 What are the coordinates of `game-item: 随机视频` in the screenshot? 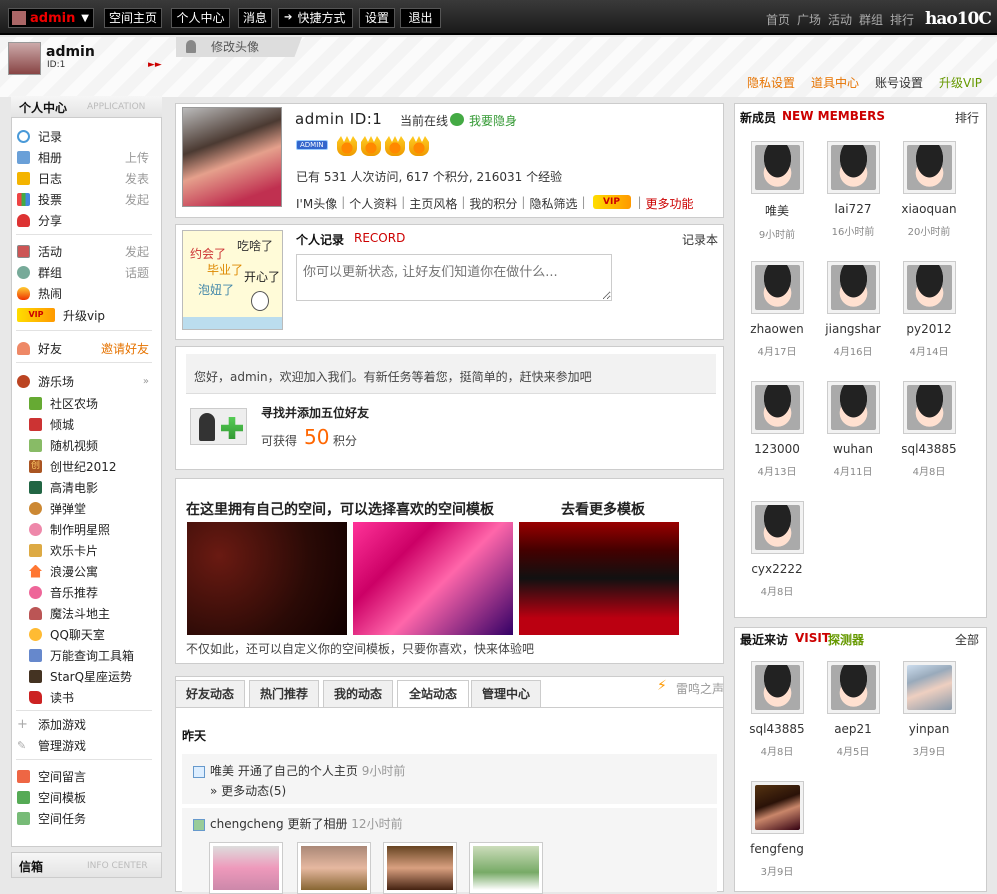 It's located at (63, 445).